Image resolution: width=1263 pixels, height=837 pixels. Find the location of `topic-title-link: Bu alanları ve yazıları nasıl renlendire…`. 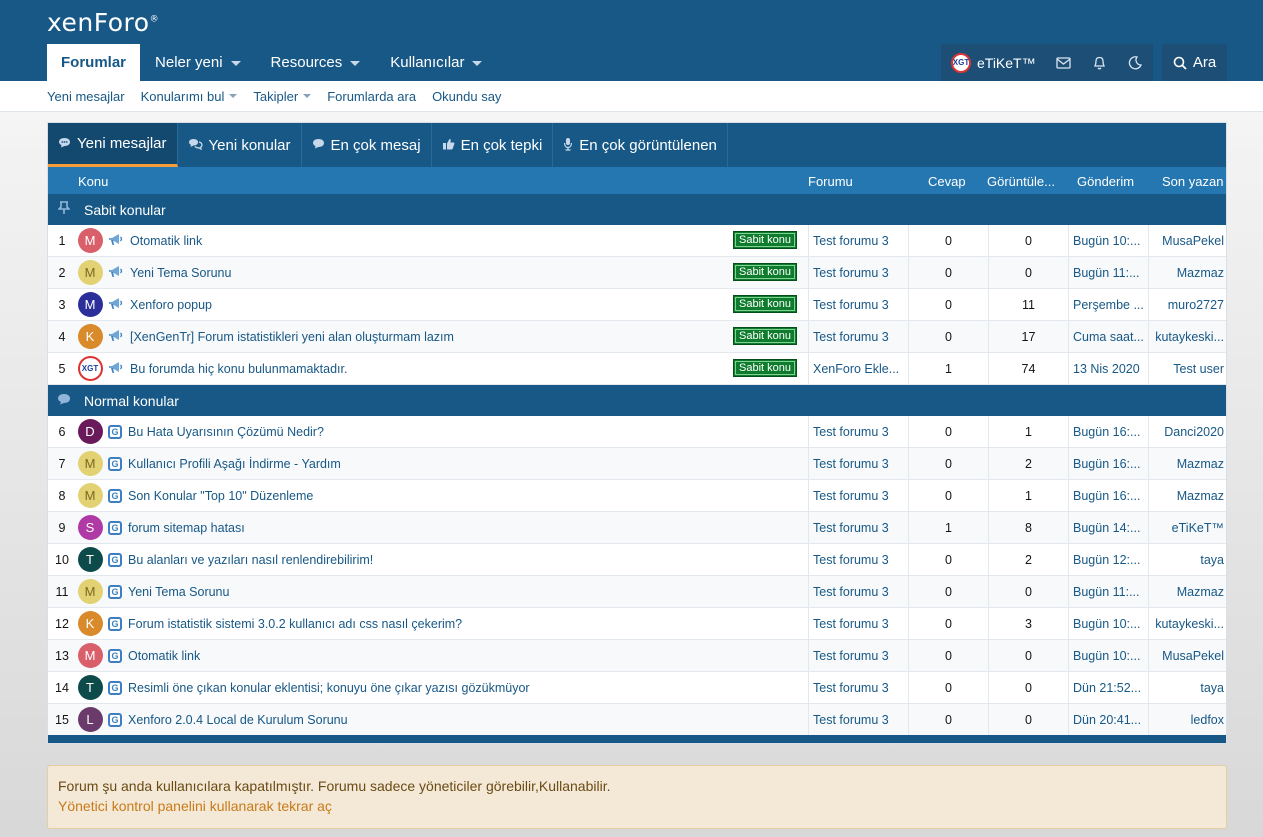

topic-title-link: Bu alanları ve yazıları nasıl renlendire… is located at coordinates (250, 560).